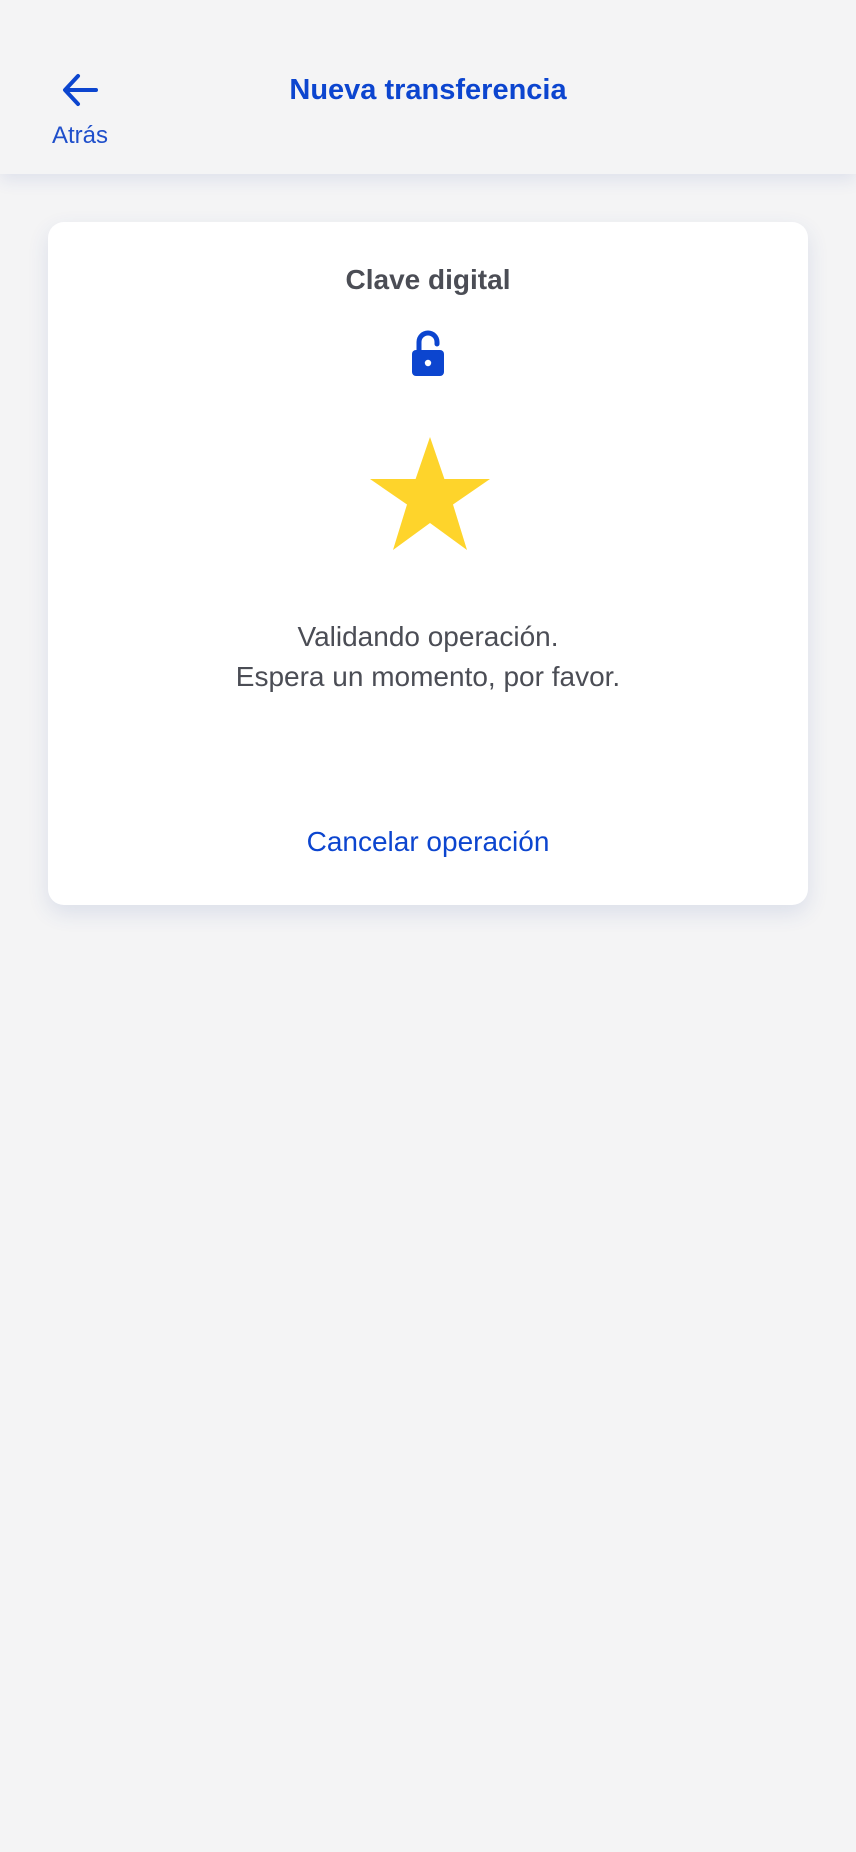 Image resolution: width=856 pixels, height=1852 pixels. Describe the element at coordinates (79, 135) in the screenshot. I see `back-label: Atrás` at that location.